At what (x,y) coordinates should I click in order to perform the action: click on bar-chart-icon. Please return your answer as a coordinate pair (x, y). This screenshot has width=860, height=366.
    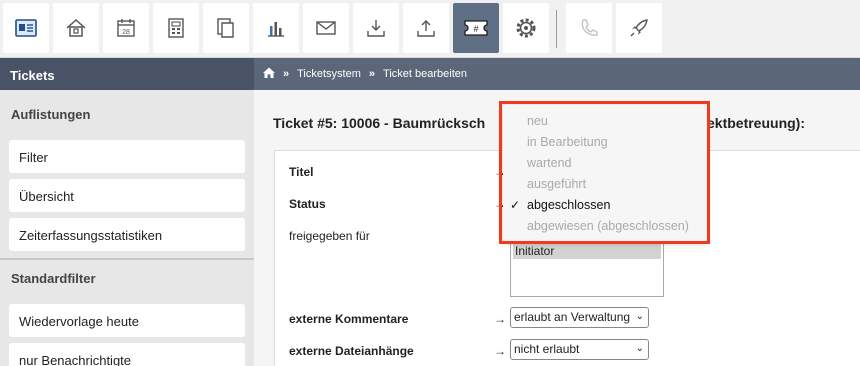
    Looking at the image, I should click on (276, 29).